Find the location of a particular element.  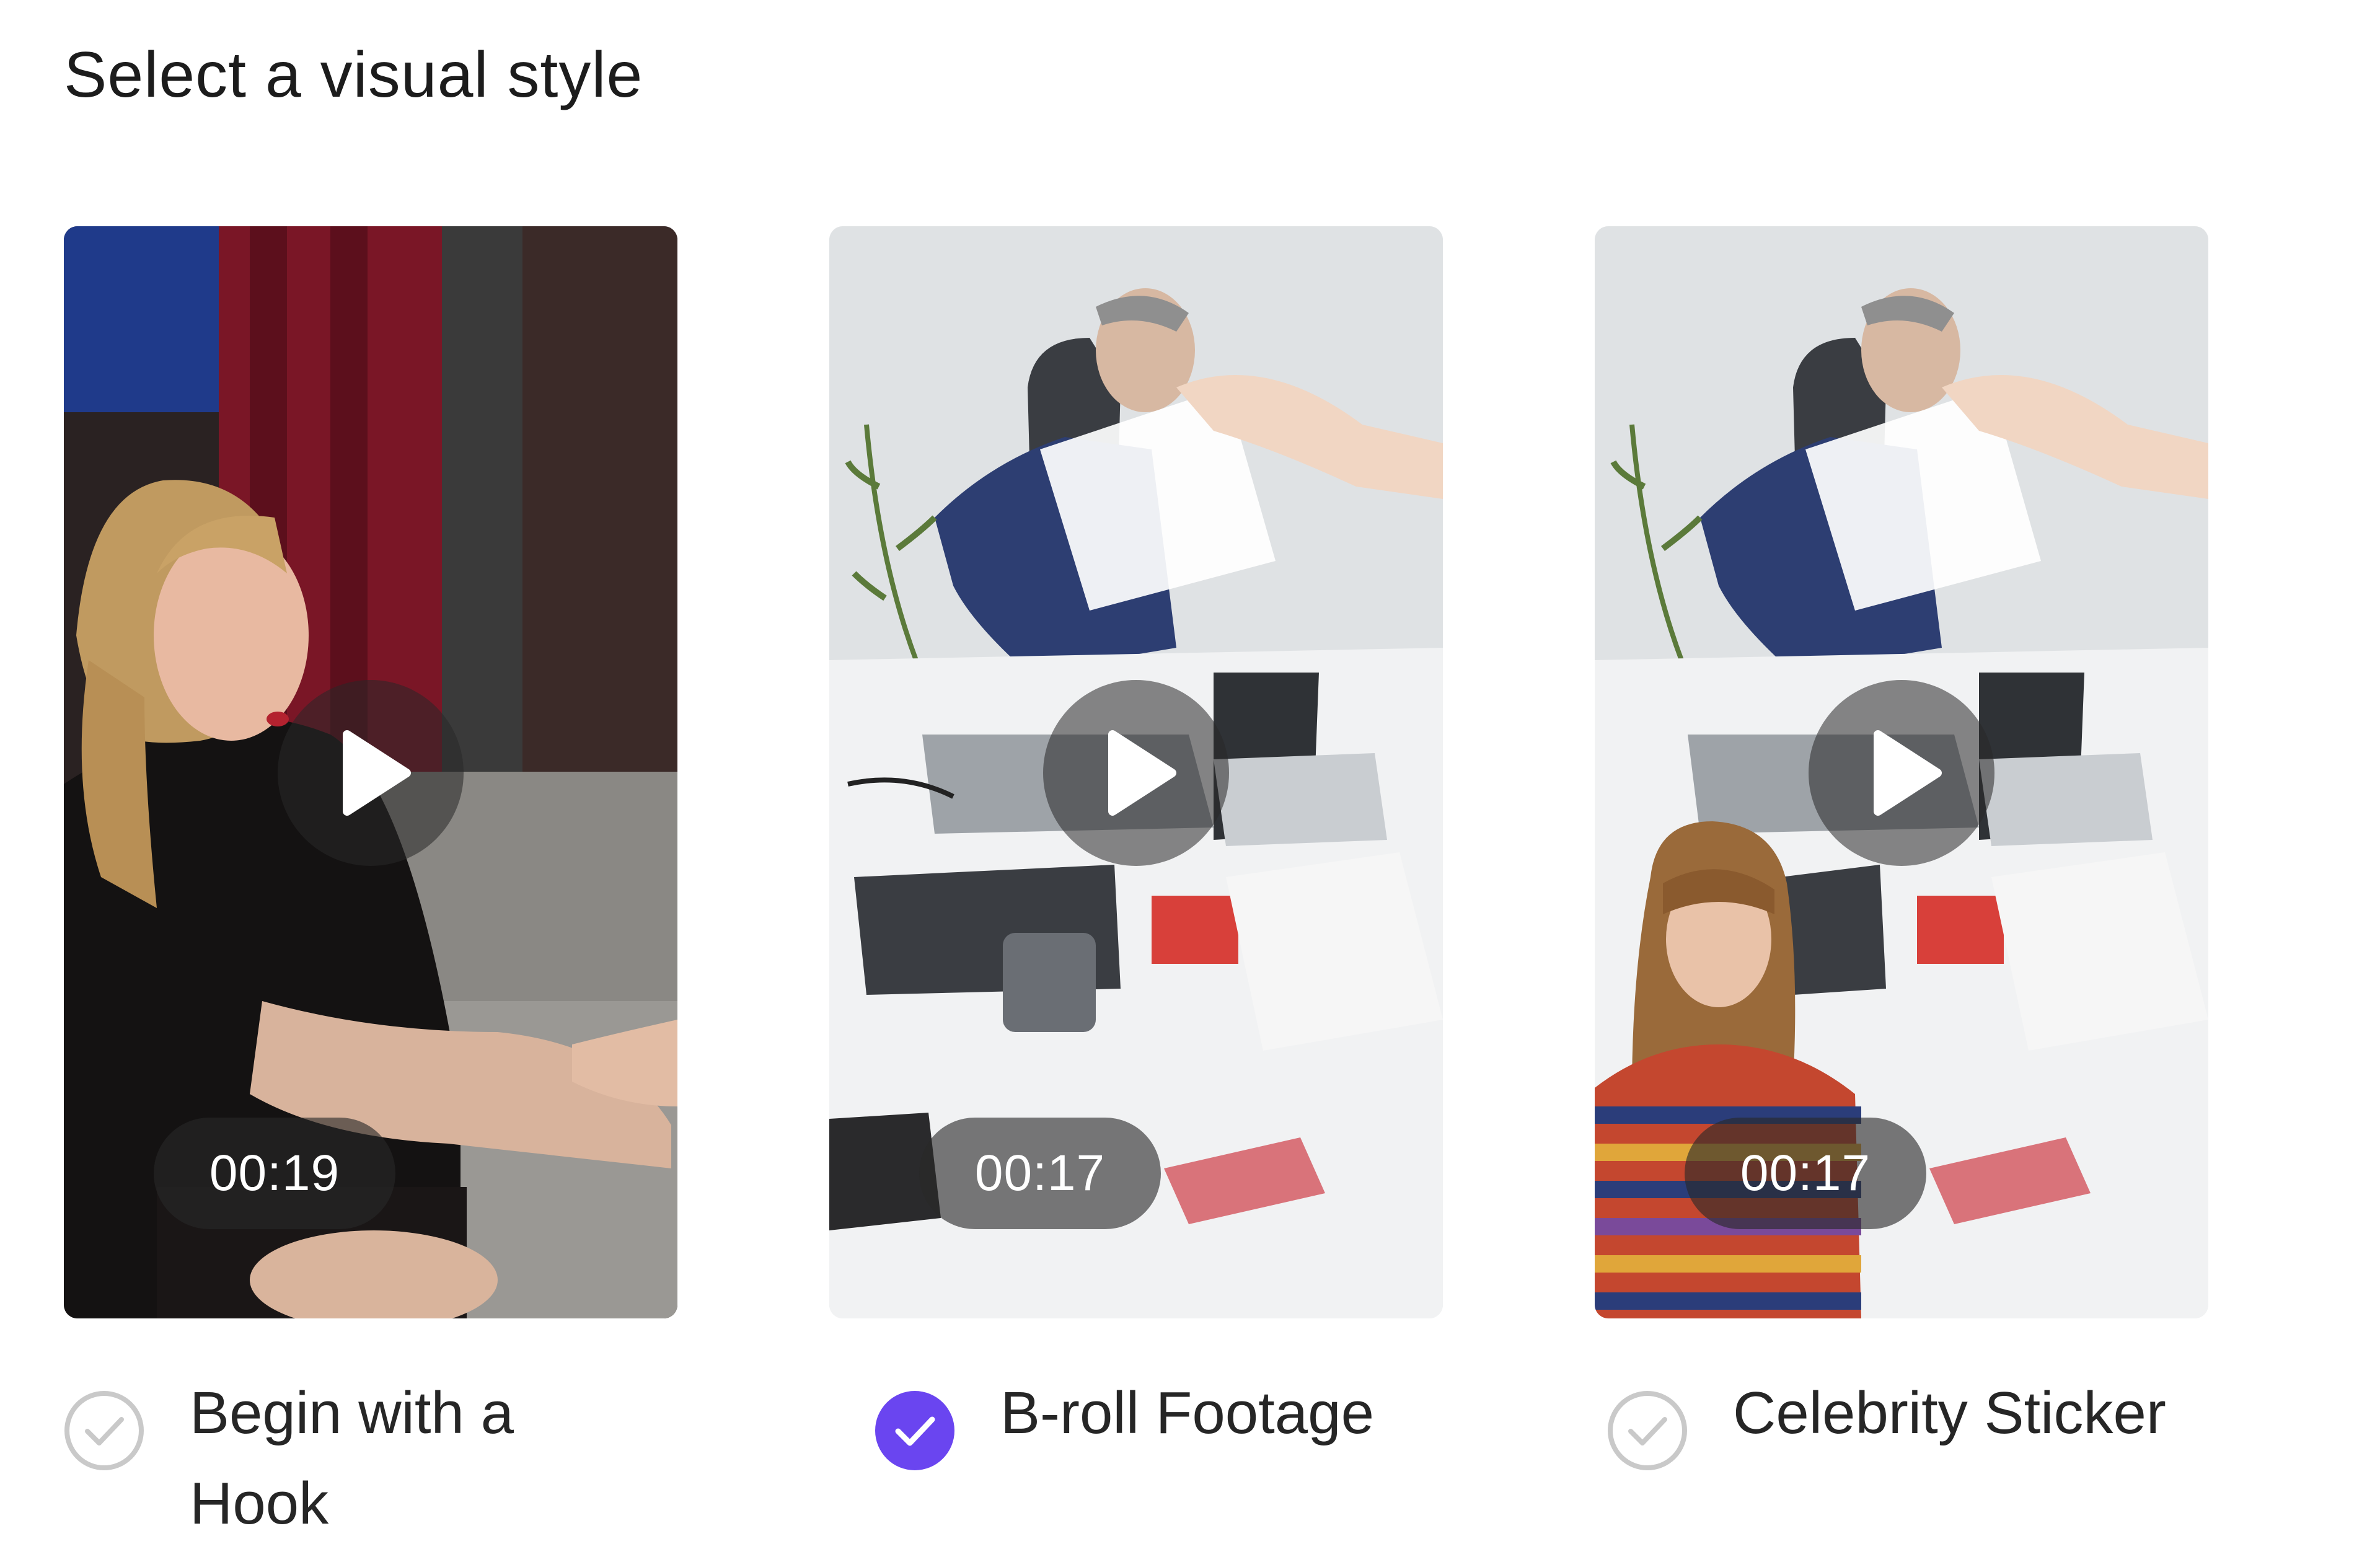

style-label: B-roll Footage is located at coordinates (1187, 1413).